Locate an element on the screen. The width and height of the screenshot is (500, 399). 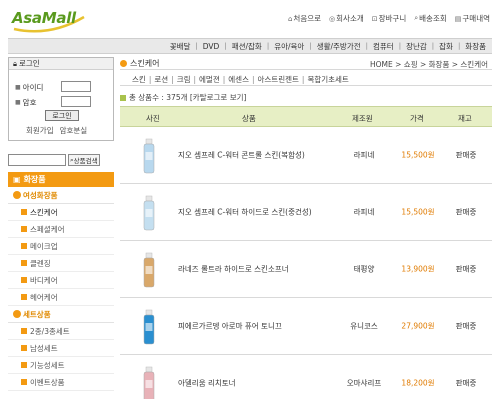
password-field is located at coordinates (76, 101).